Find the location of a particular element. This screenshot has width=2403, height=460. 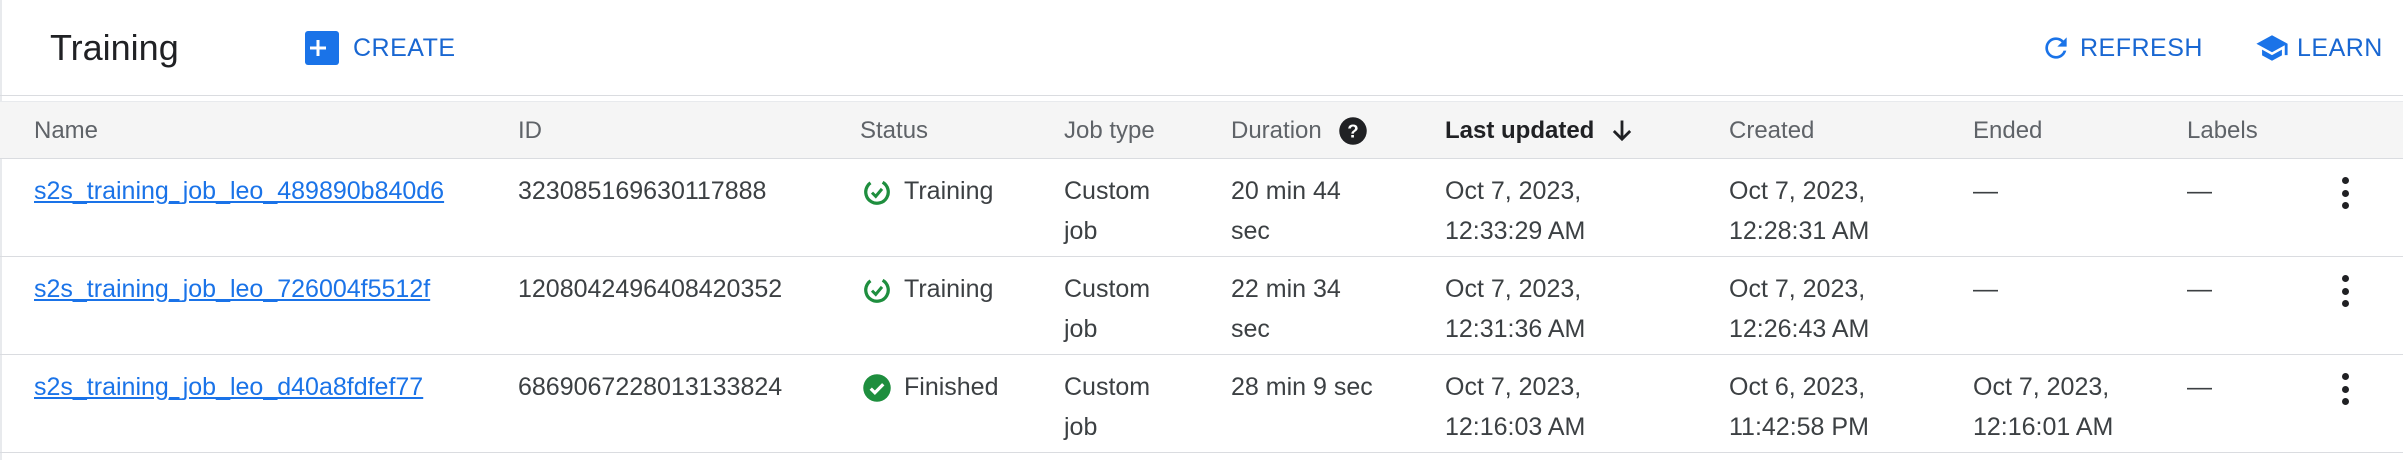

column-header-last-updated-label: Last updated is located at coordinates (1520, 130).